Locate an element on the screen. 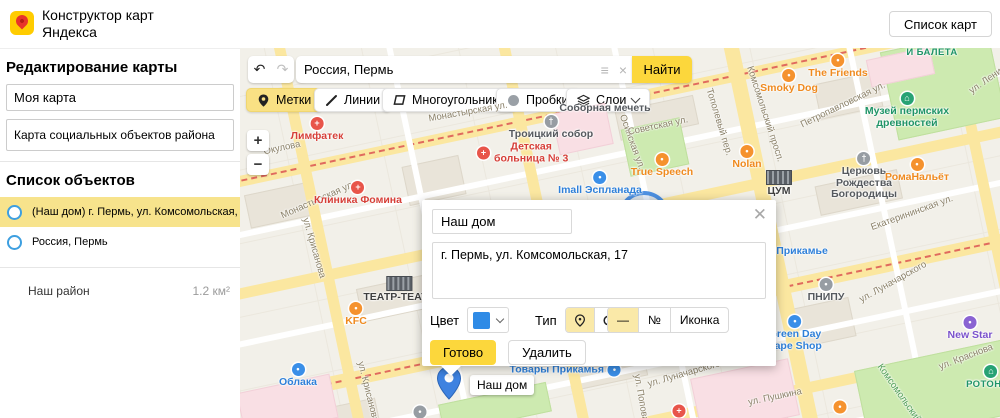 Image resolution: width=1000 pixels, height=418 pixels. street-label: ул. Ленина is located at coordinates (983, 78).